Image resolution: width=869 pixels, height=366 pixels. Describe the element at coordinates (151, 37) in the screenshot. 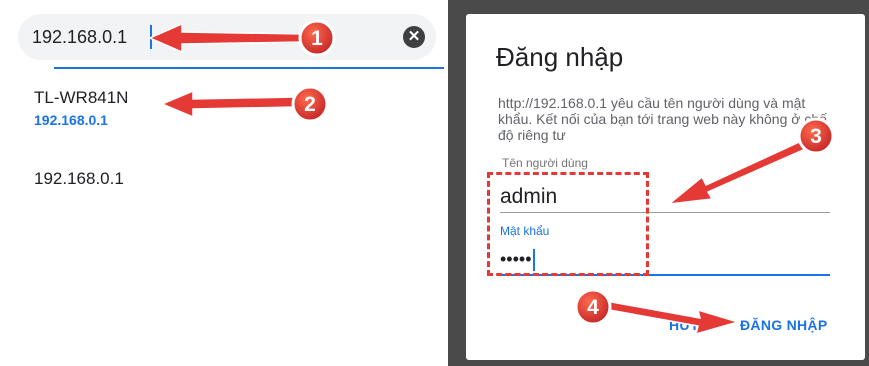

I see `text-caret` at that location.